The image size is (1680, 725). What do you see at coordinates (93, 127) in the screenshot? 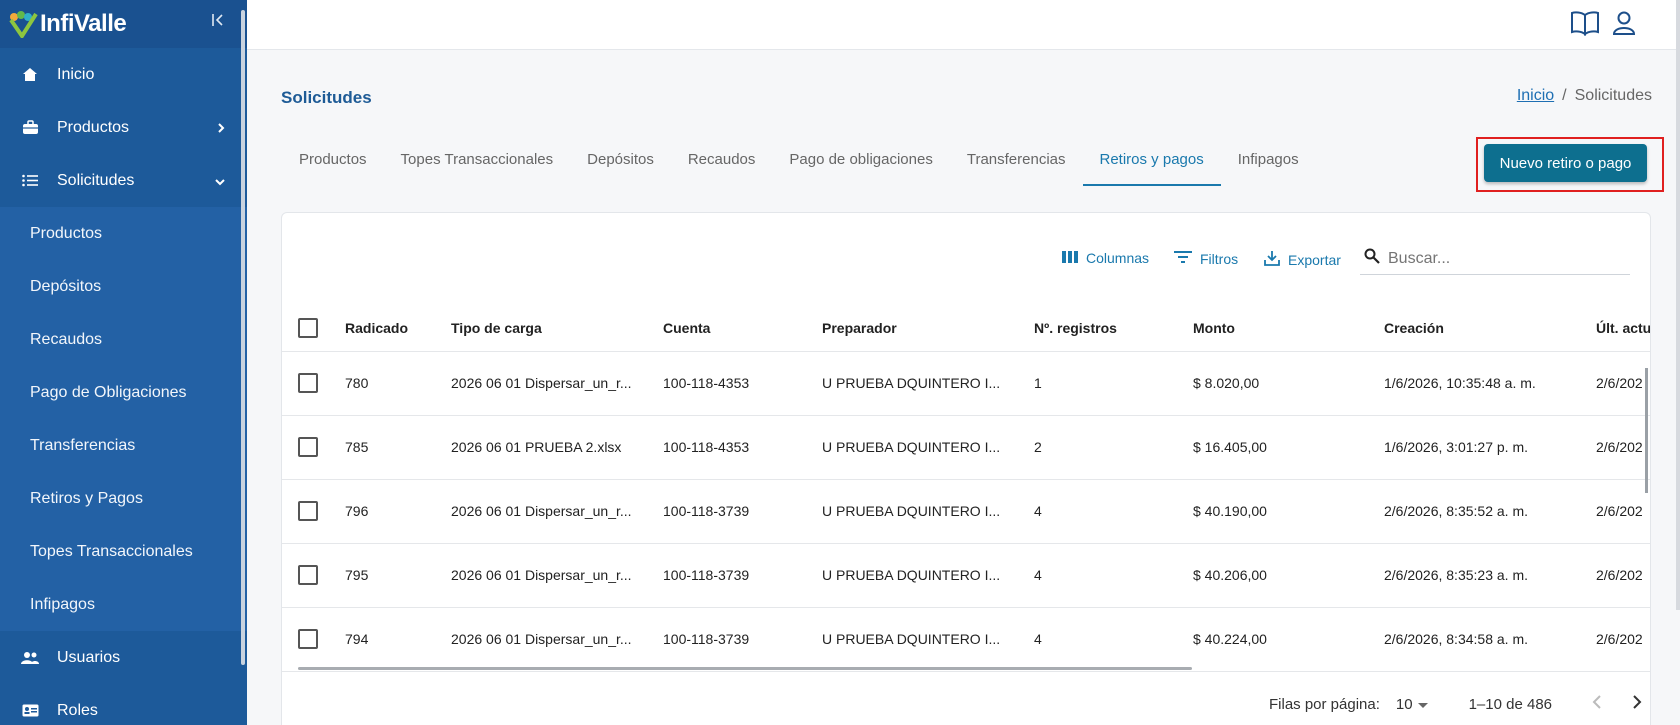
I see `sidebar-item-label: Productos` at bounding box center [93, 127].